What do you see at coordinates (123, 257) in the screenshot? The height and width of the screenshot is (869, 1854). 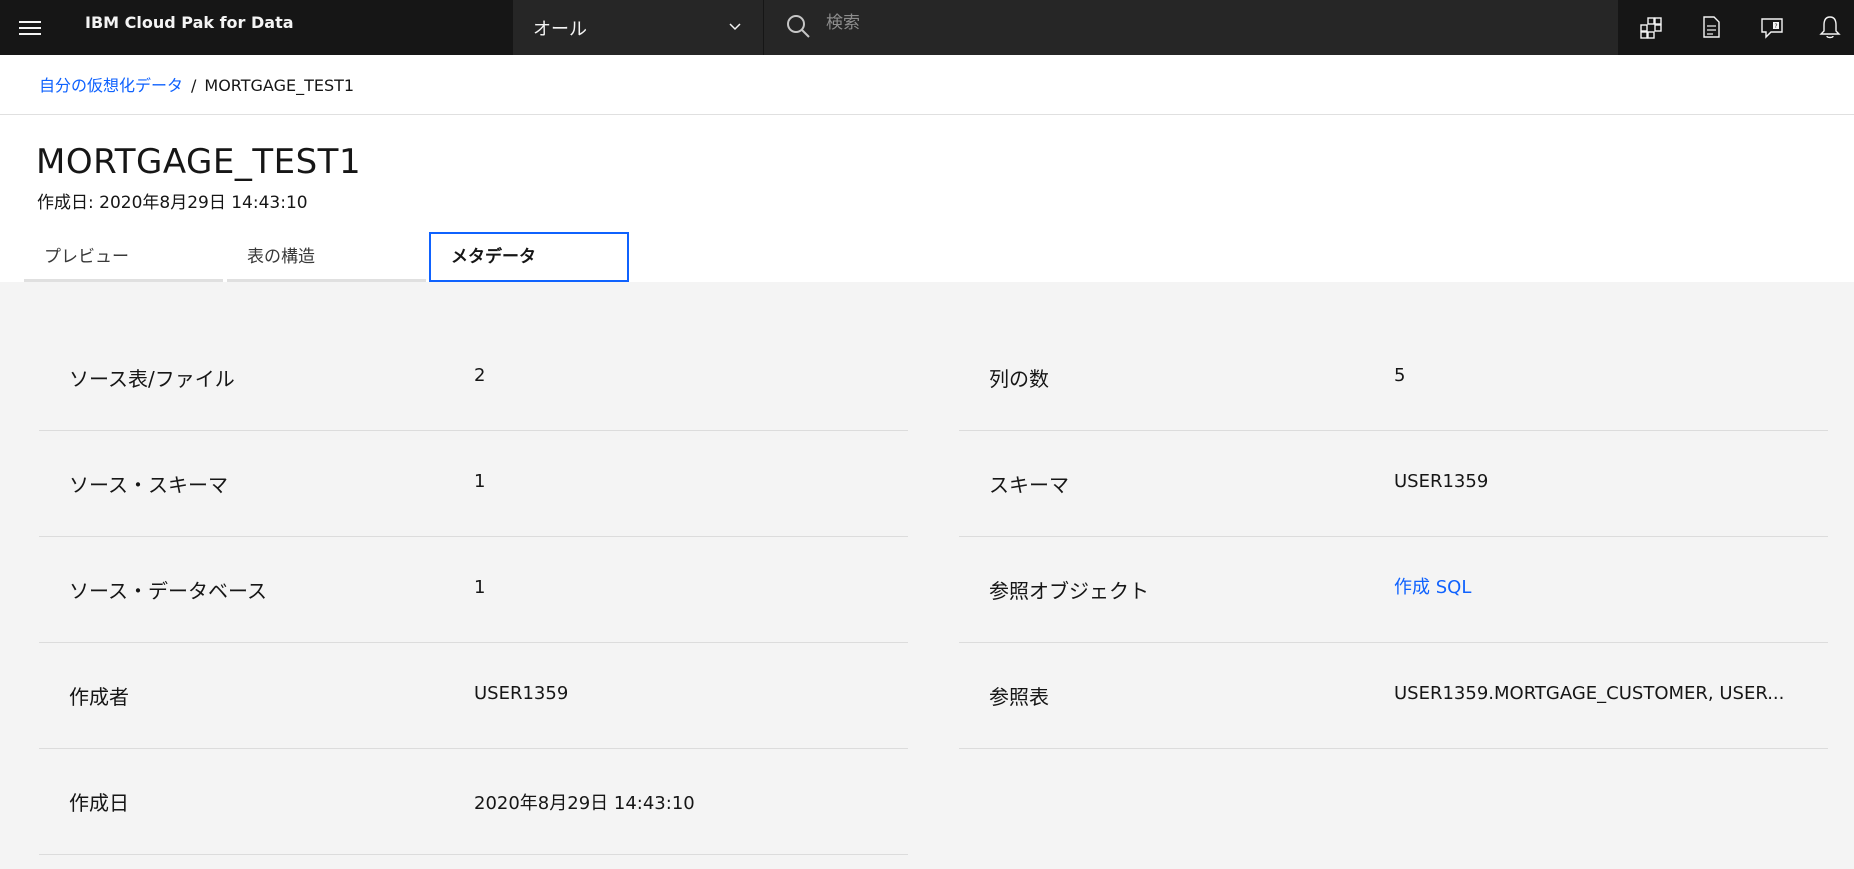 I see `tab-preview: プレビュー` at bounding box center [123, 257].